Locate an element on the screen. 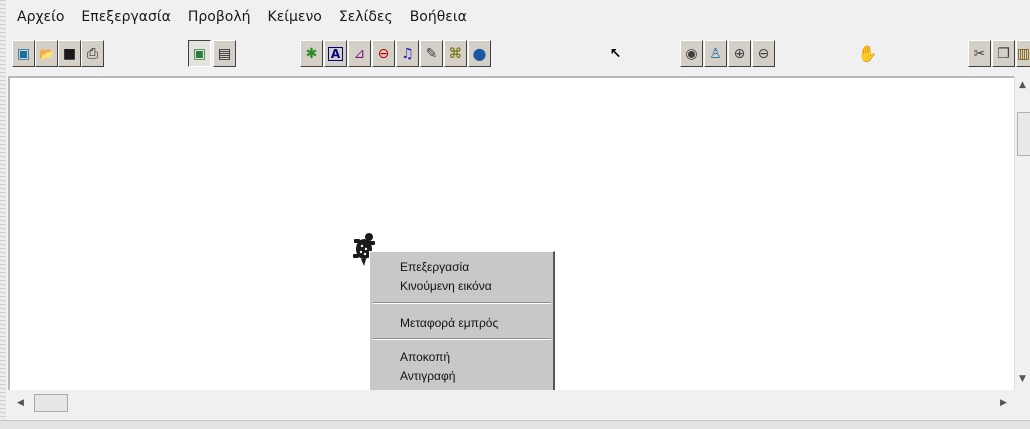  paste-icon: ▥ is located at coordinates (1023, 53).